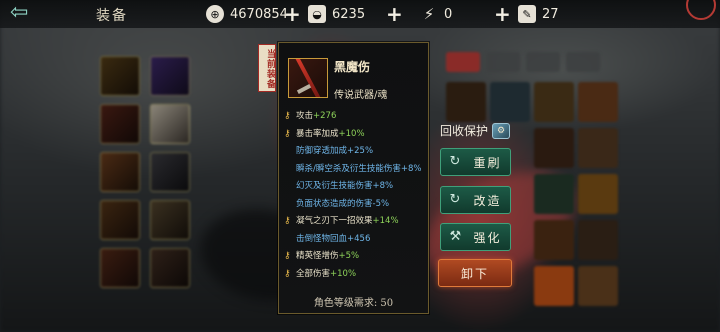 This screenshot has width=720, height=332. Describe the element at coordinates (394, 14) in the screenshot. I see `add-ingot-button: +` at that location.